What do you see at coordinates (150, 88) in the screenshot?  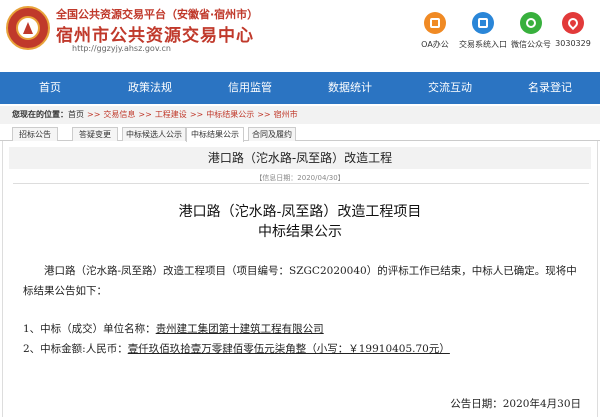 I see `nav-policy: 政策法规` at bounding box center [150, 88].